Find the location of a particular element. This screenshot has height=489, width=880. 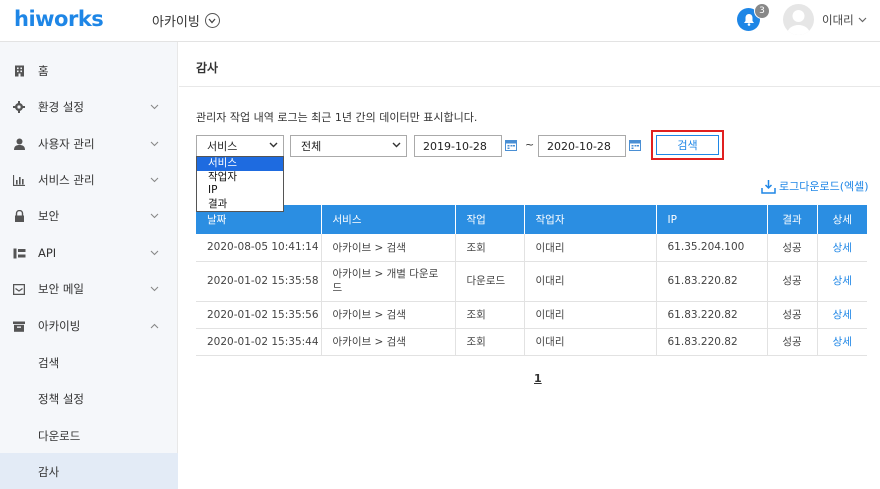

sidebar-item-settings: 환경 설정 is located at coordinates (89, 107).